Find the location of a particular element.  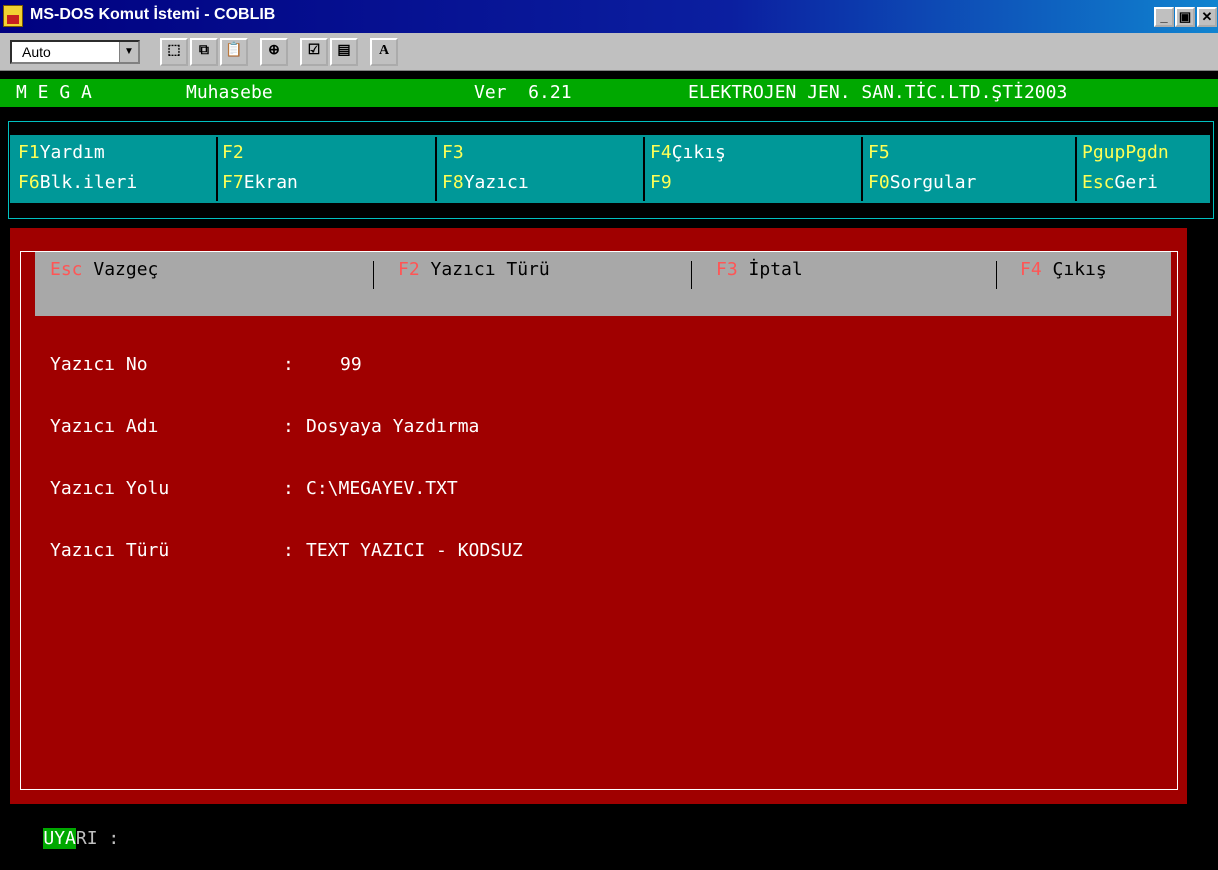

menu-f6: F6Blk.ileri is located at coordinates (77, 182).